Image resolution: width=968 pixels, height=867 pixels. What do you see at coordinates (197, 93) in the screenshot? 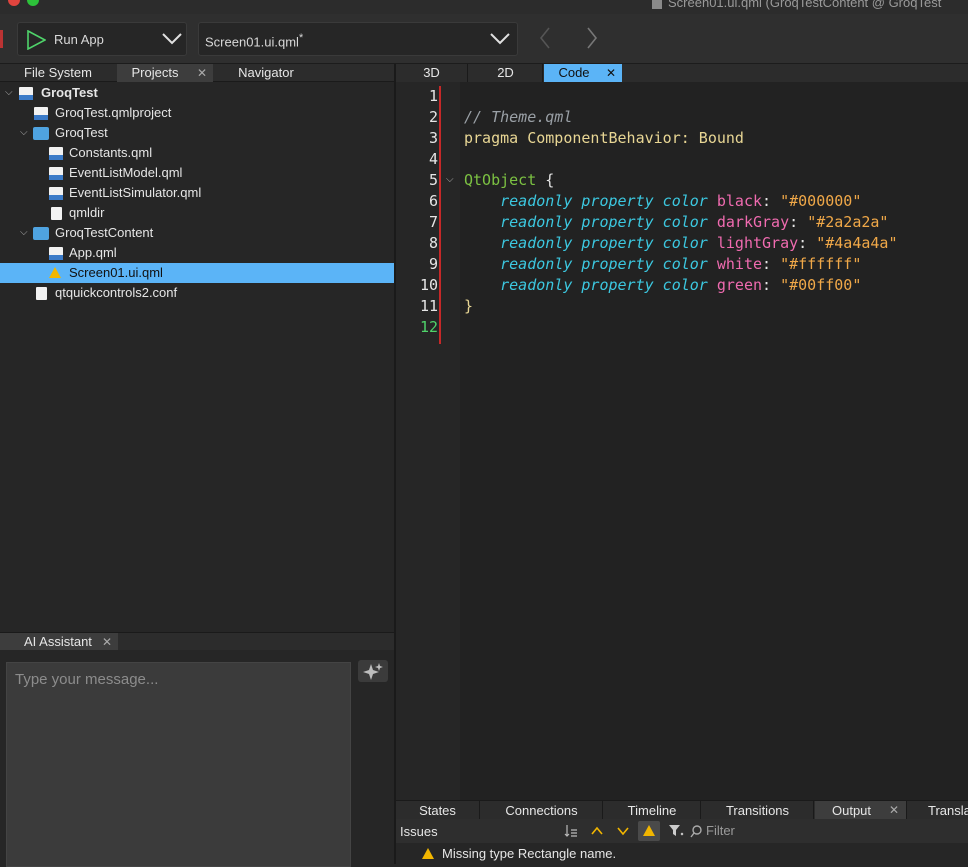
I see `tree-item-project-root: ⌵ GroqTest` at bounding box center [197, 93].